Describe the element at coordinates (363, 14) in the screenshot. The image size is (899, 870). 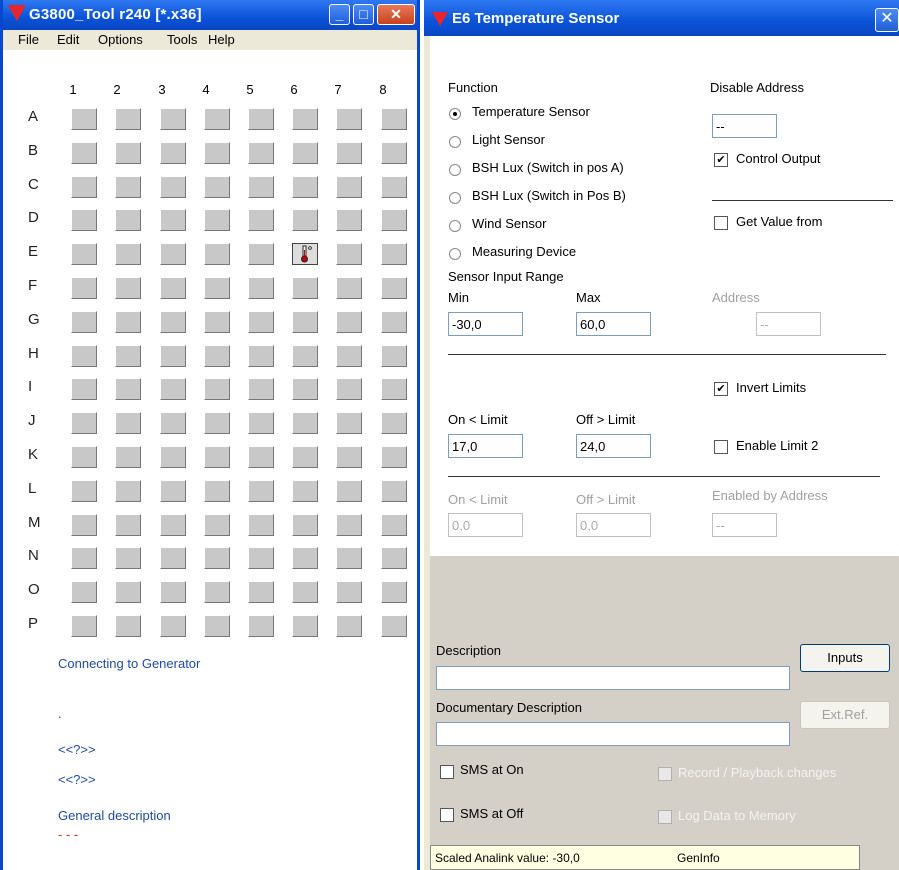
I see `maximize-button: □` at that location.